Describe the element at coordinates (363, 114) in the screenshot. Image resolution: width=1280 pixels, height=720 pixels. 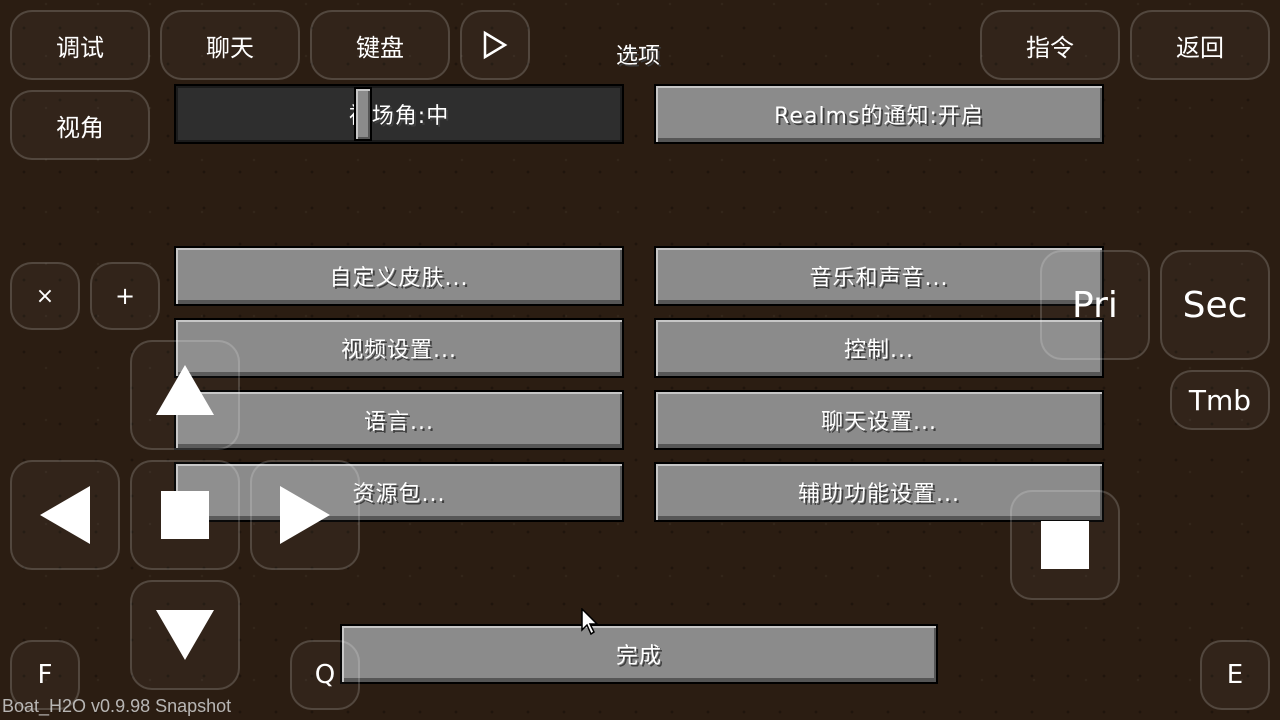
I see `fov-slider-knob` at that location.